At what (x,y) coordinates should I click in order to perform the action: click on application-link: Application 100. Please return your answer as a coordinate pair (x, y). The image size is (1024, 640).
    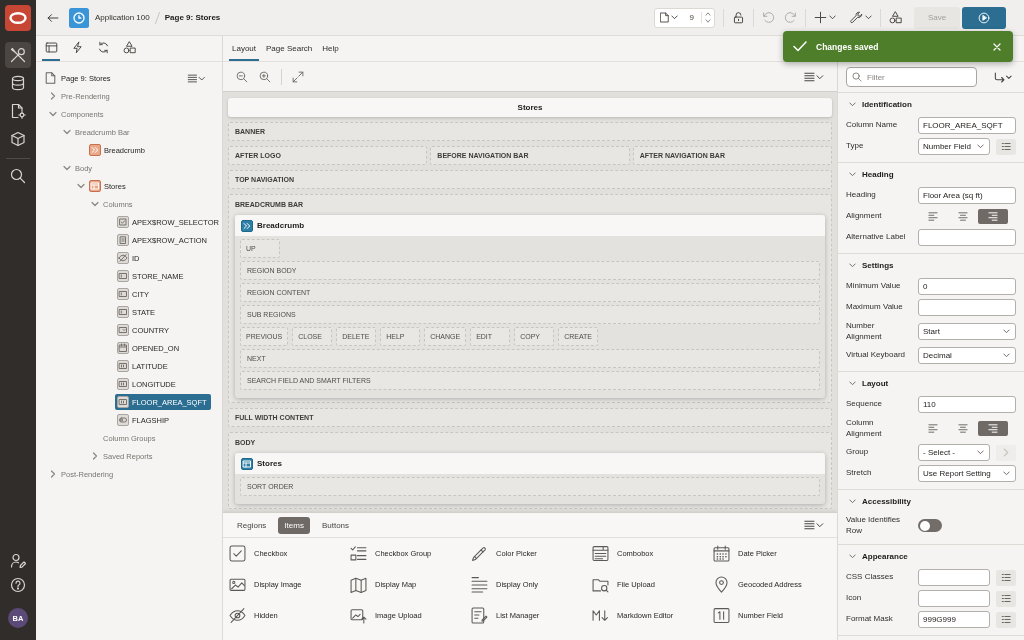
    Looking at the image, I should click on (122, 17).